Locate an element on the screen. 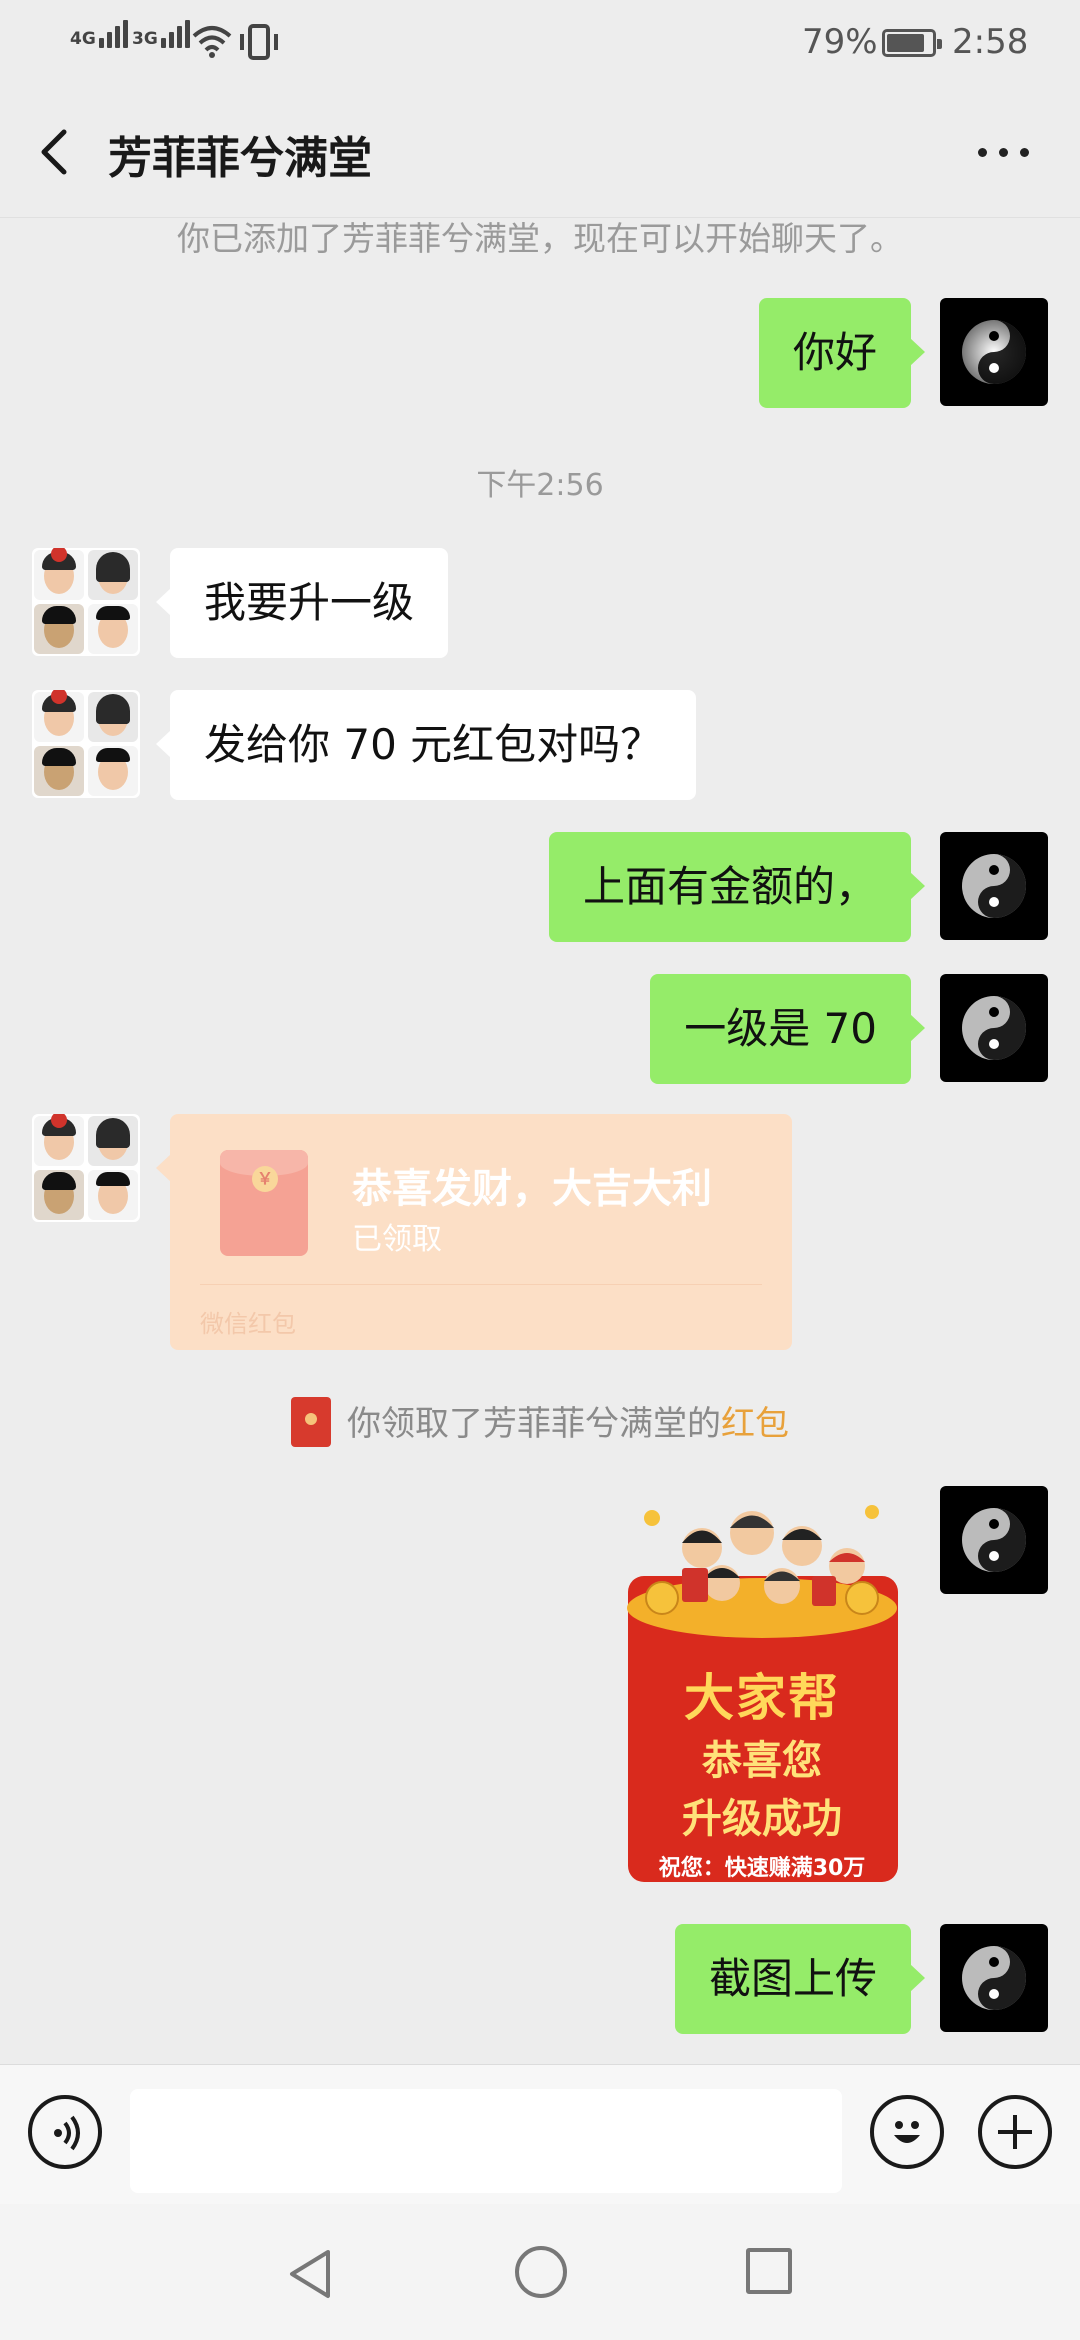 The image size is (1080, 2340). input-bar is located at coordinates (540, 2134).